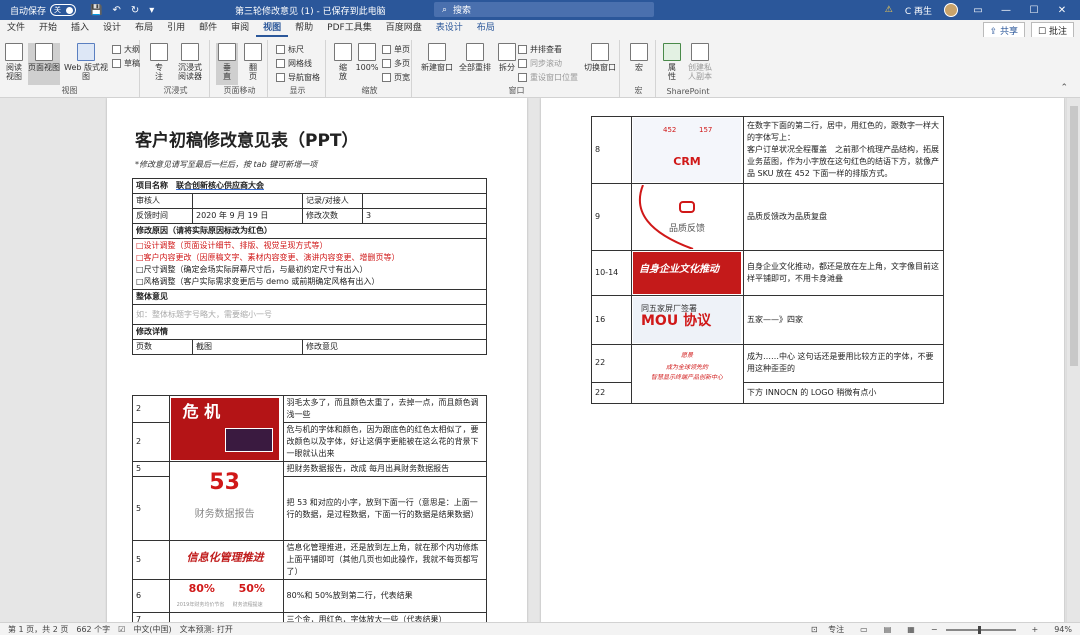 The image size is (1080, 635). Describe the element at coordinates (226, 501) in the screenshot. I see `screenshot-cell: 53 财务数据报告` at that location.